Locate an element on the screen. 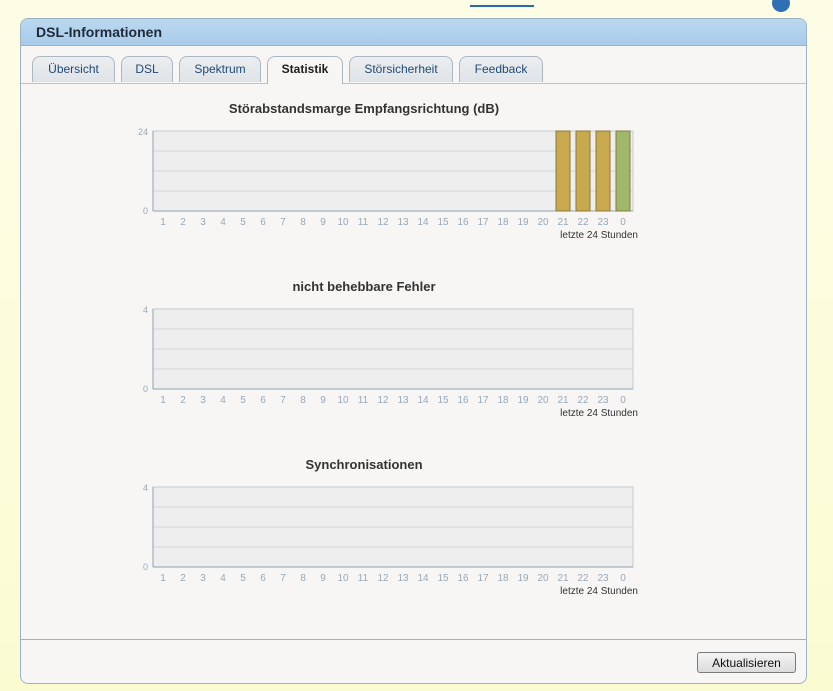 The image size is (833, 691). top-link-underline is located at coordinates (502, 4).